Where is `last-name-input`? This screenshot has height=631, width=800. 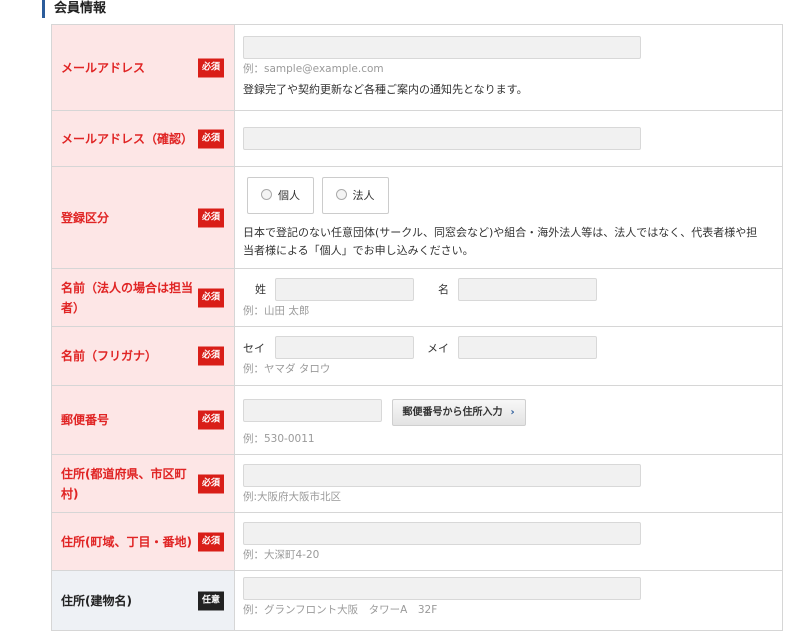 last-name-input is located at coordinates (344, 289).